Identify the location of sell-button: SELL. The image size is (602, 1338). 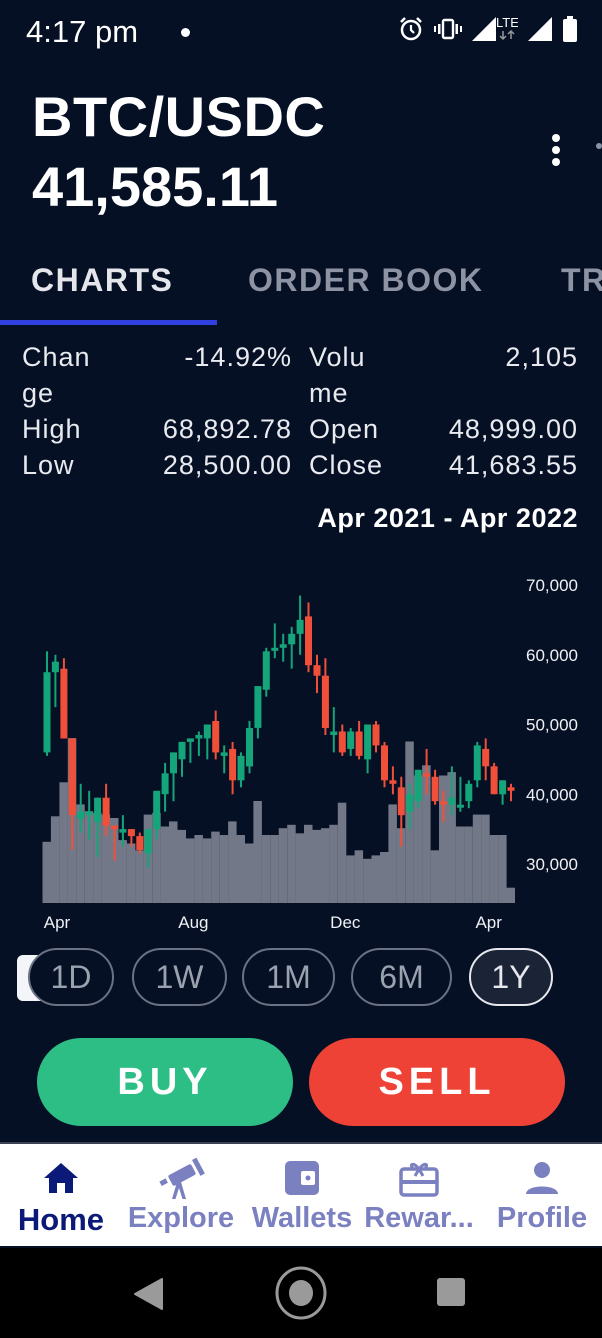
(437, 1082).